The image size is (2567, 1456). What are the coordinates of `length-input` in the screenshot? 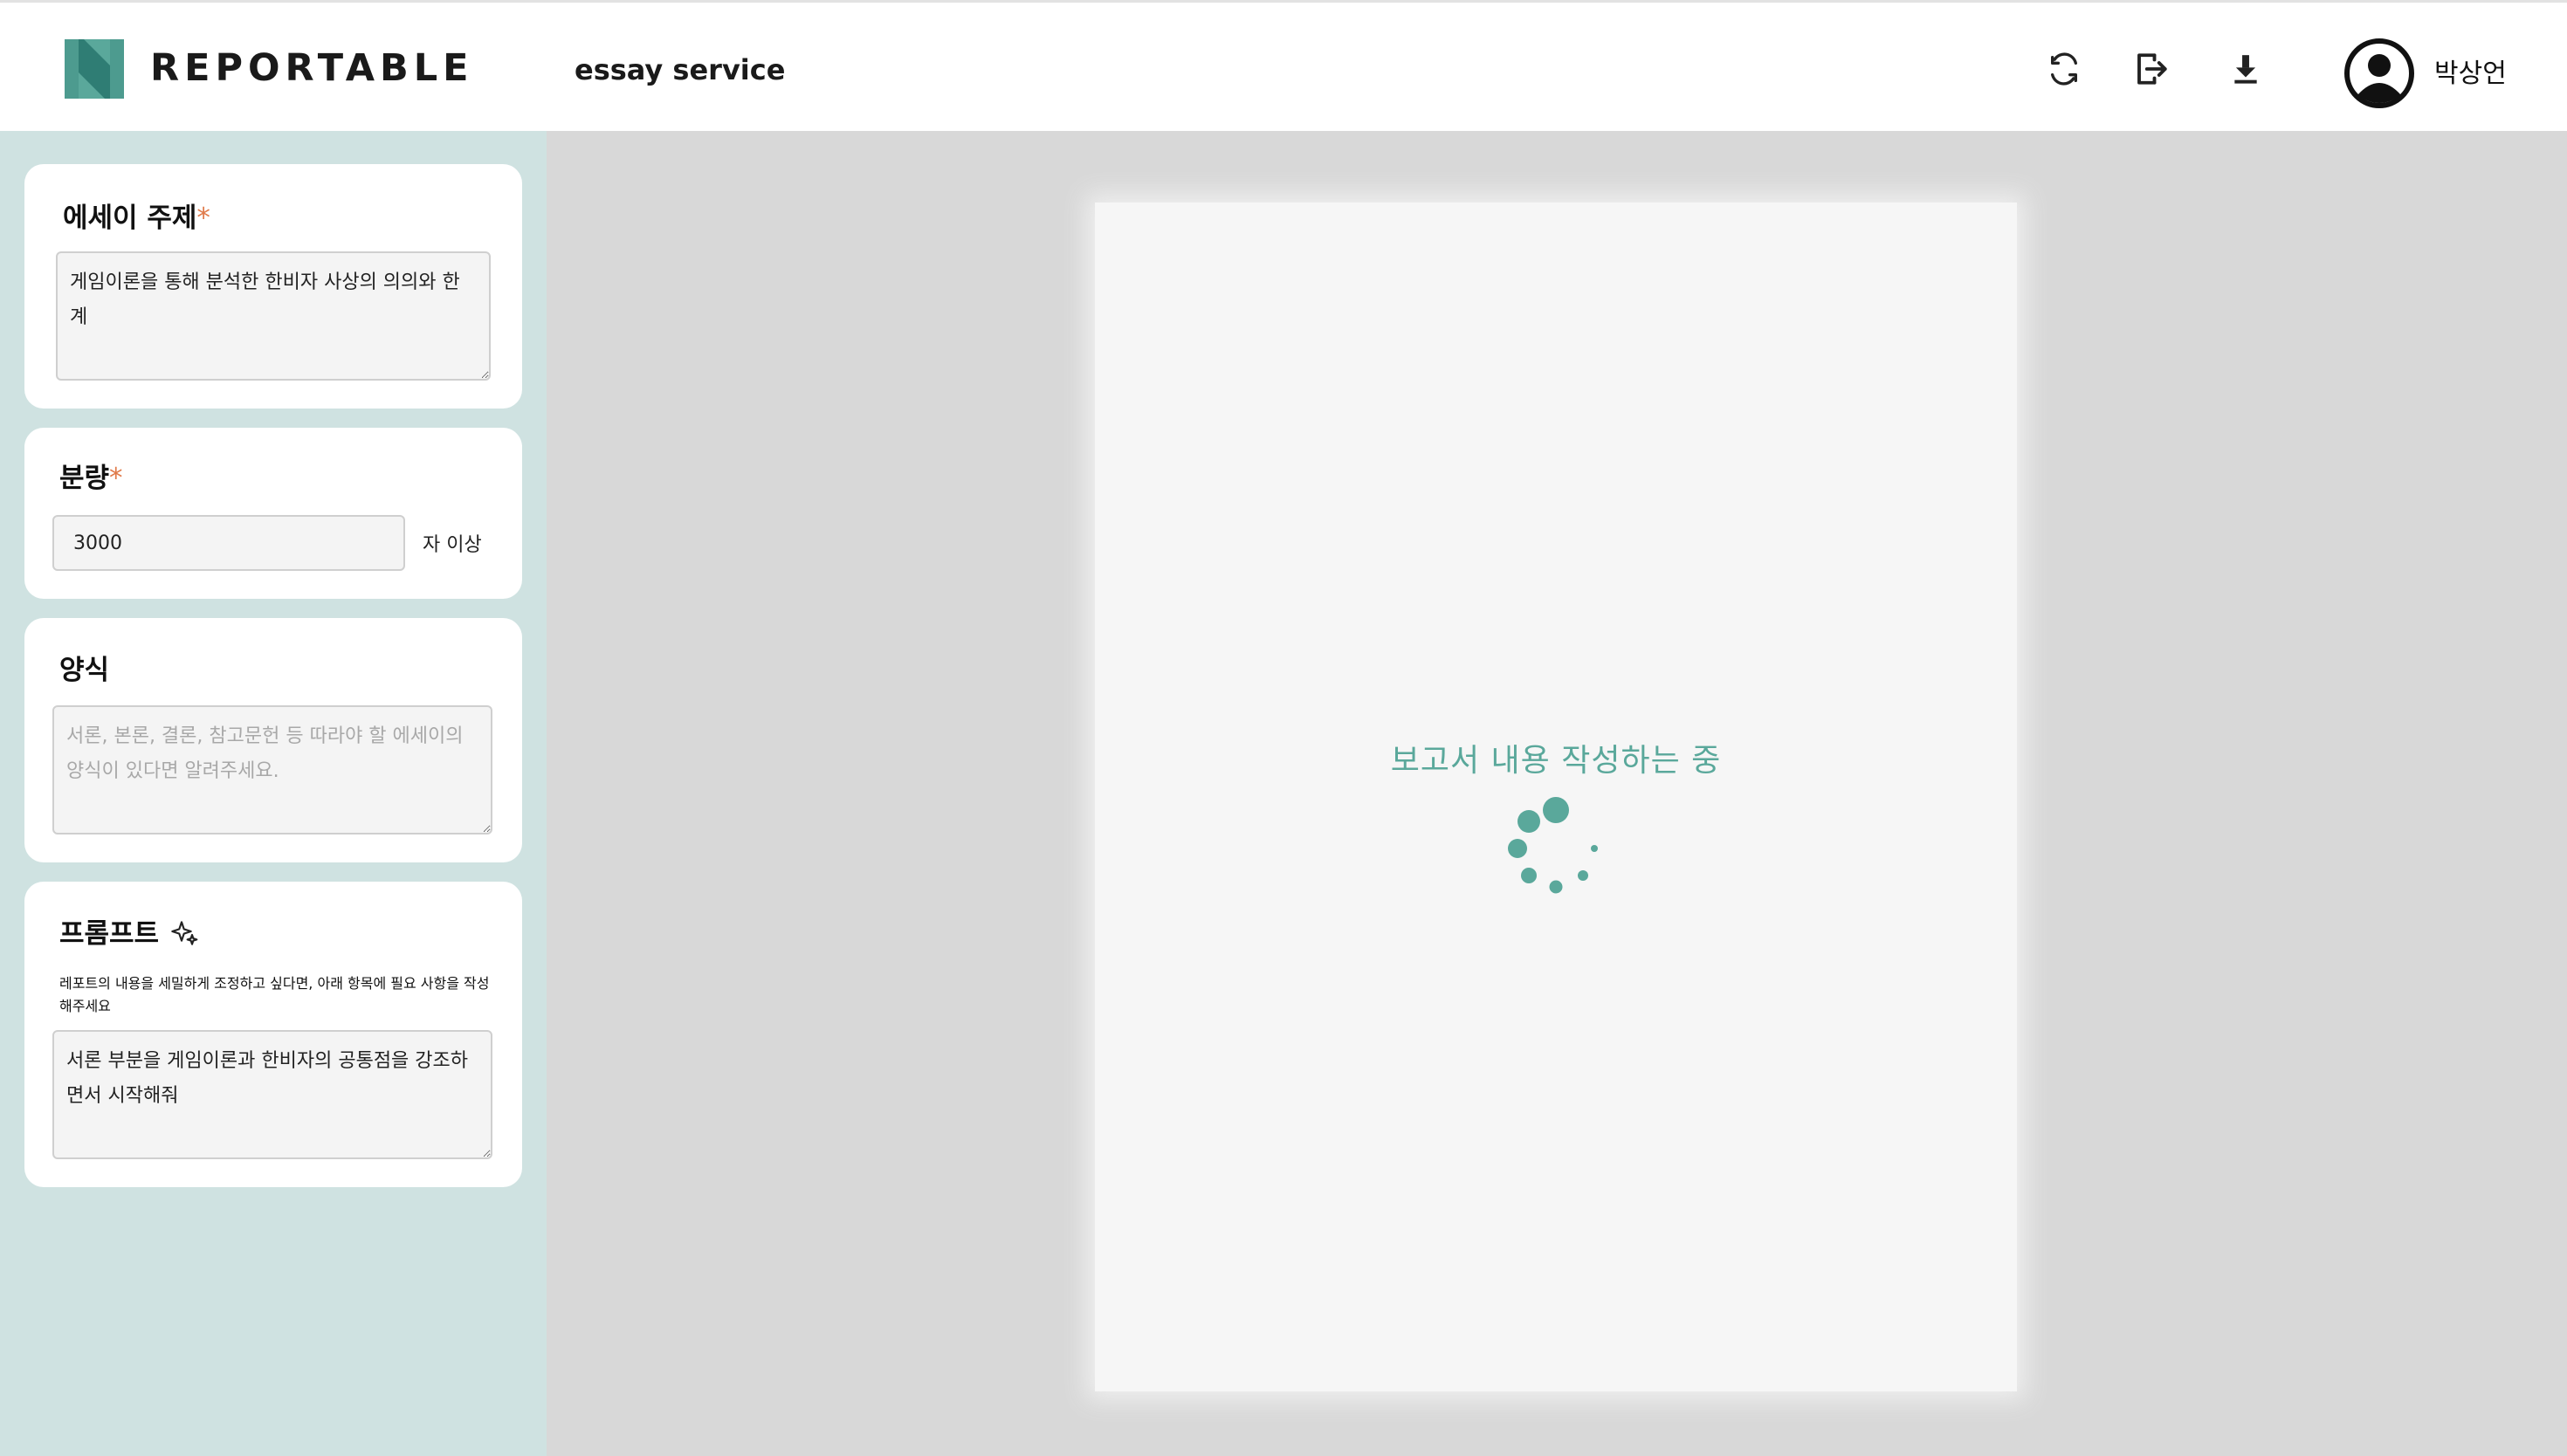 It's located at (228, 543).